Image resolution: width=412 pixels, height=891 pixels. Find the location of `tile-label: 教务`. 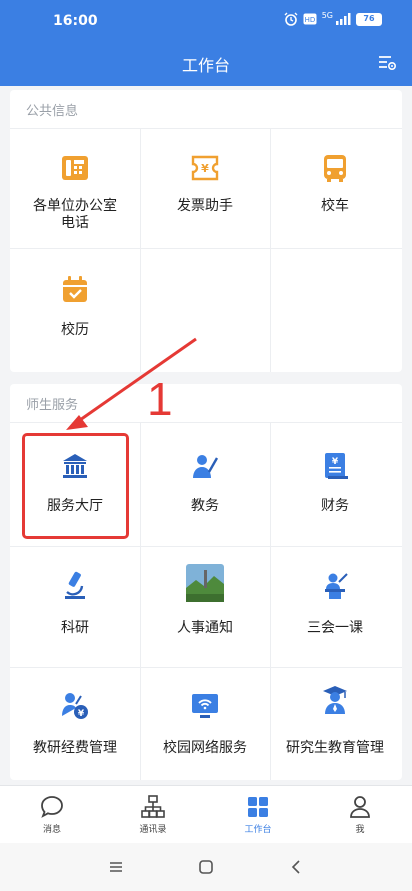

tile-label: 教务 is located at coordinates (205, 506).